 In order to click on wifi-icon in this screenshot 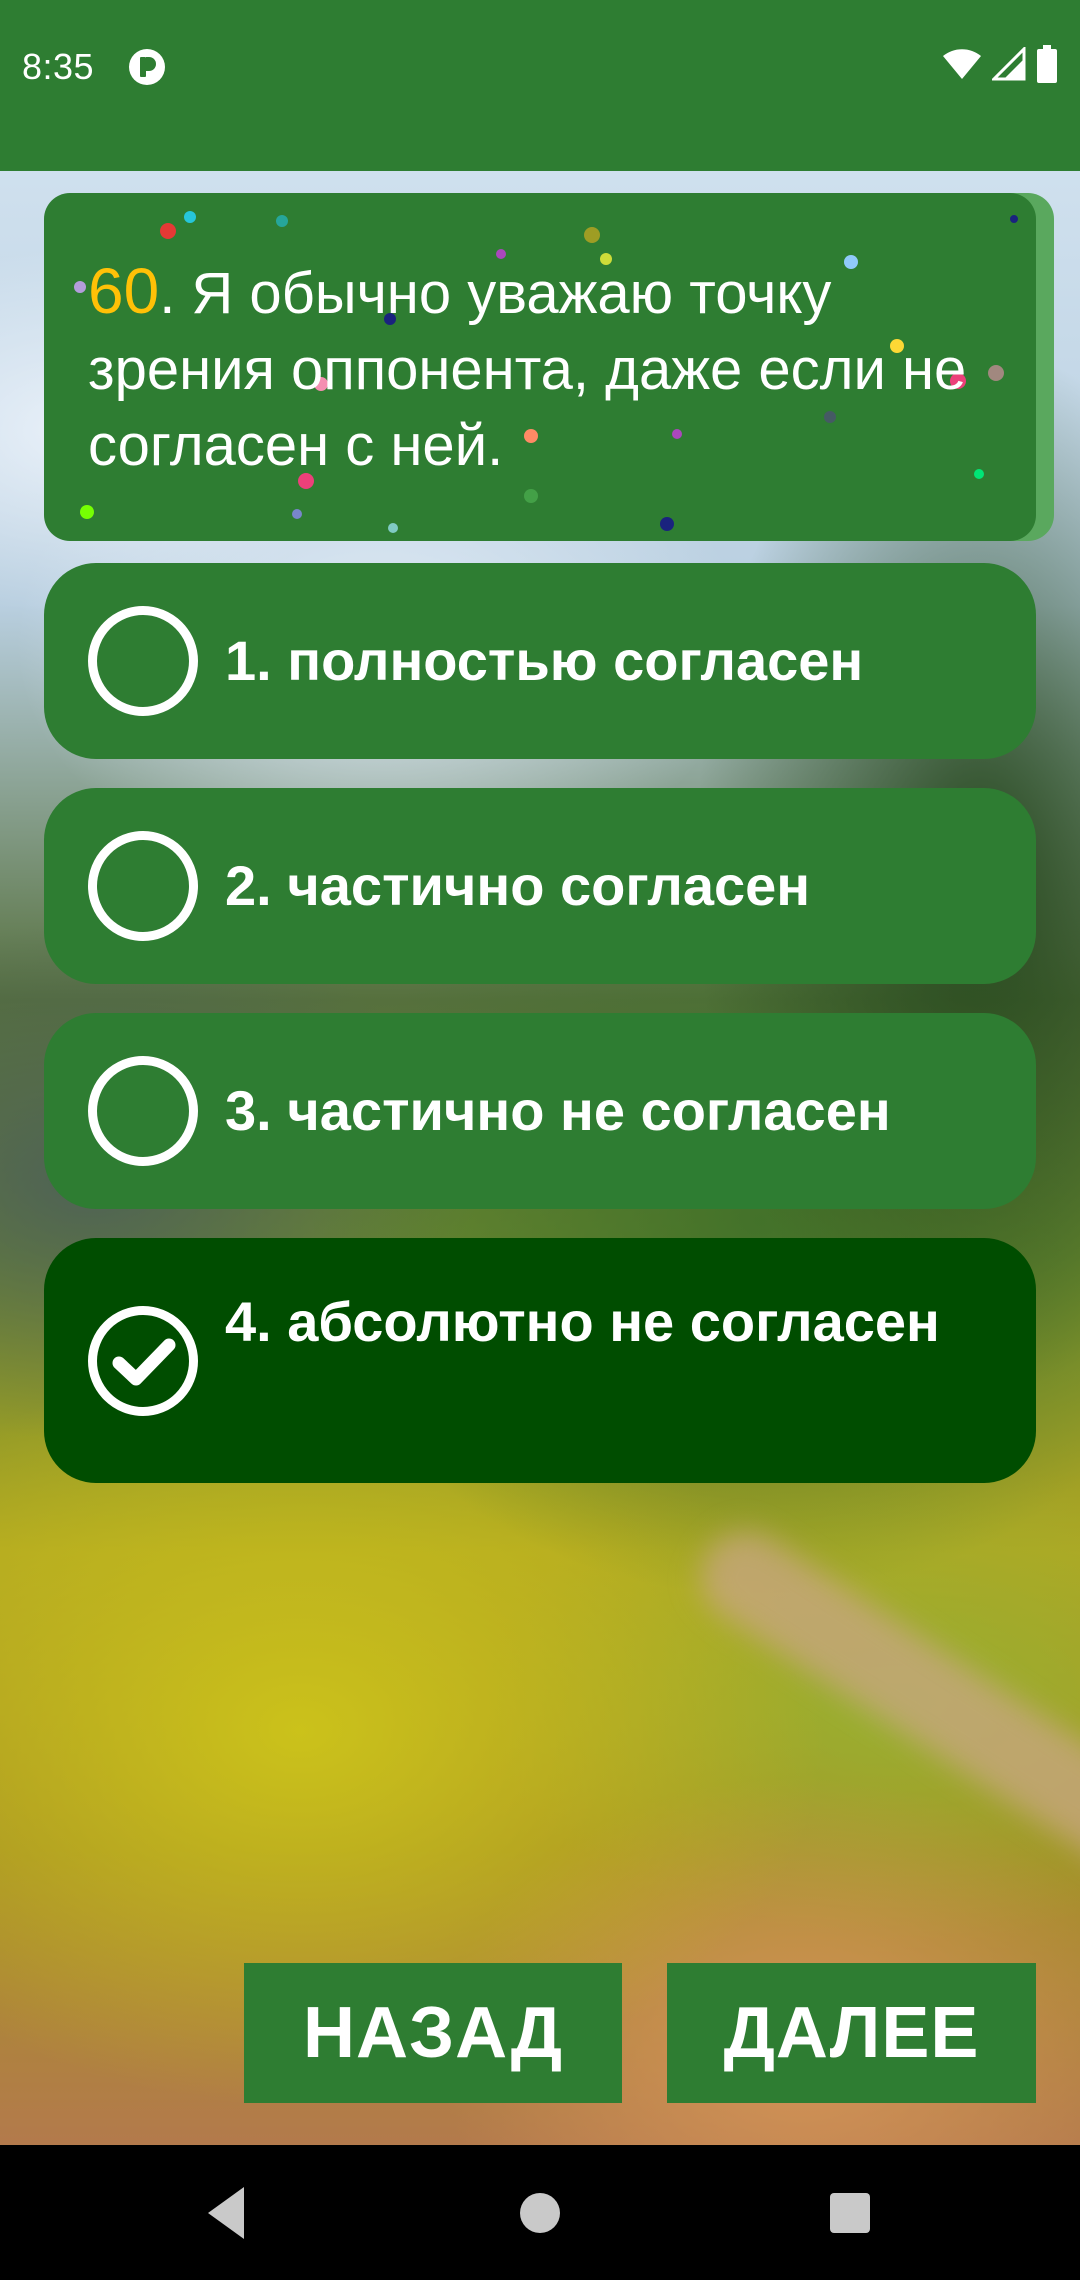, I will do `click(962, 66)`.